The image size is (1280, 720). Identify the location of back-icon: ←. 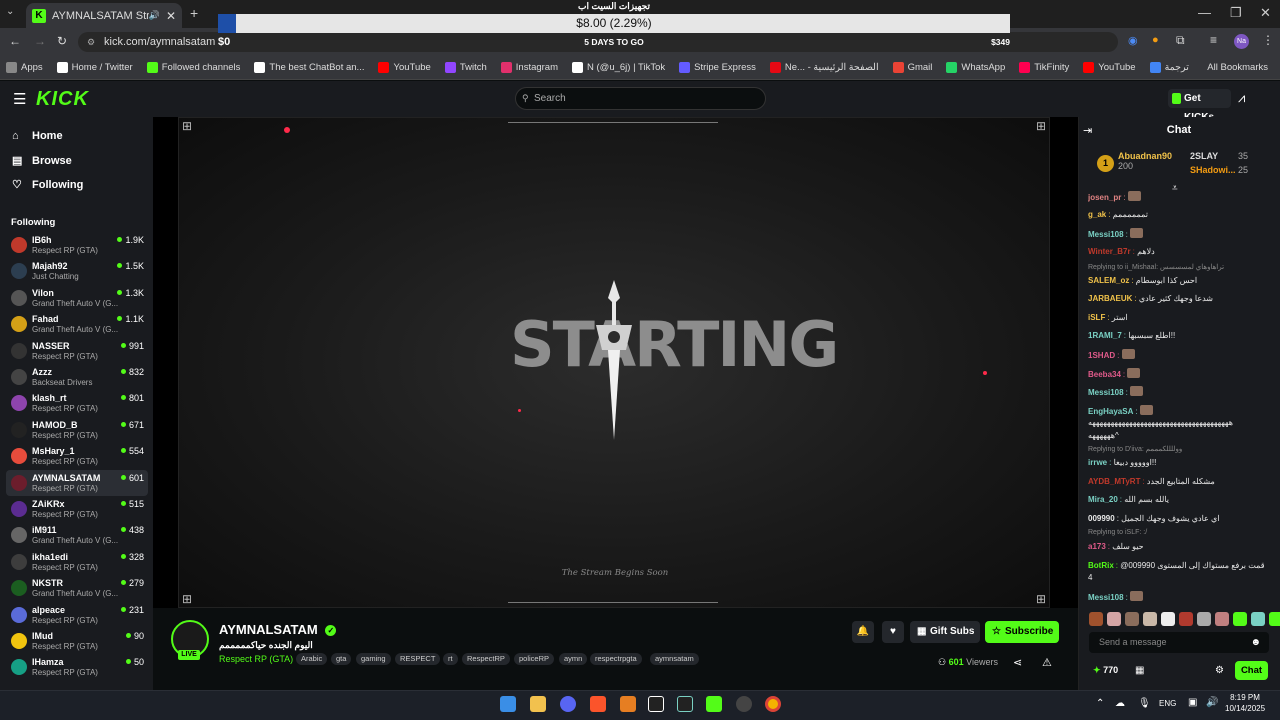
(15, 41).